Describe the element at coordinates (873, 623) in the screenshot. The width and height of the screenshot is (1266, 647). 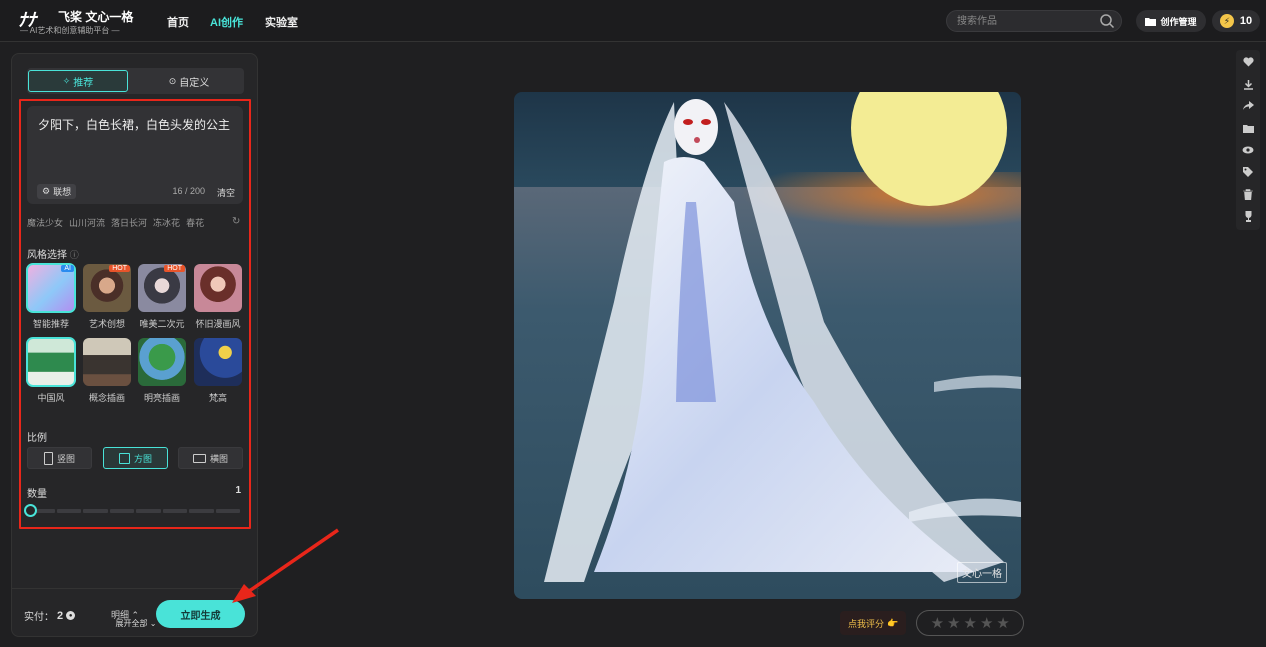
I see `rate-me-label: 点我评分 👉` at that location.